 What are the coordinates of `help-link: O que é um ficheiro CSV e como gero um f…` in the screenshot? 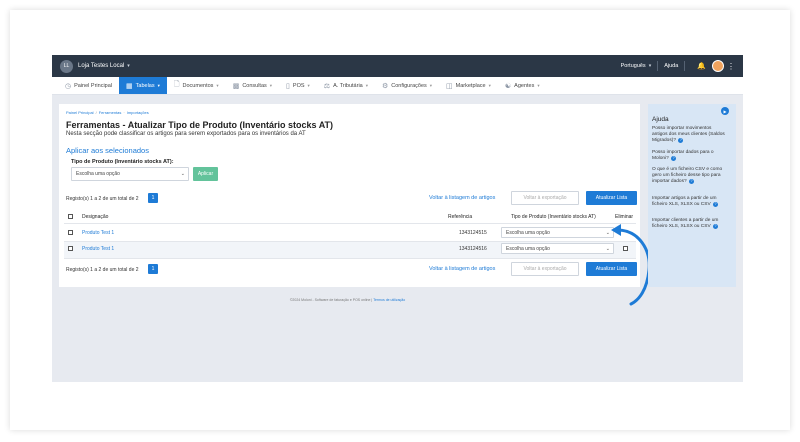 It's located at (689, 176).